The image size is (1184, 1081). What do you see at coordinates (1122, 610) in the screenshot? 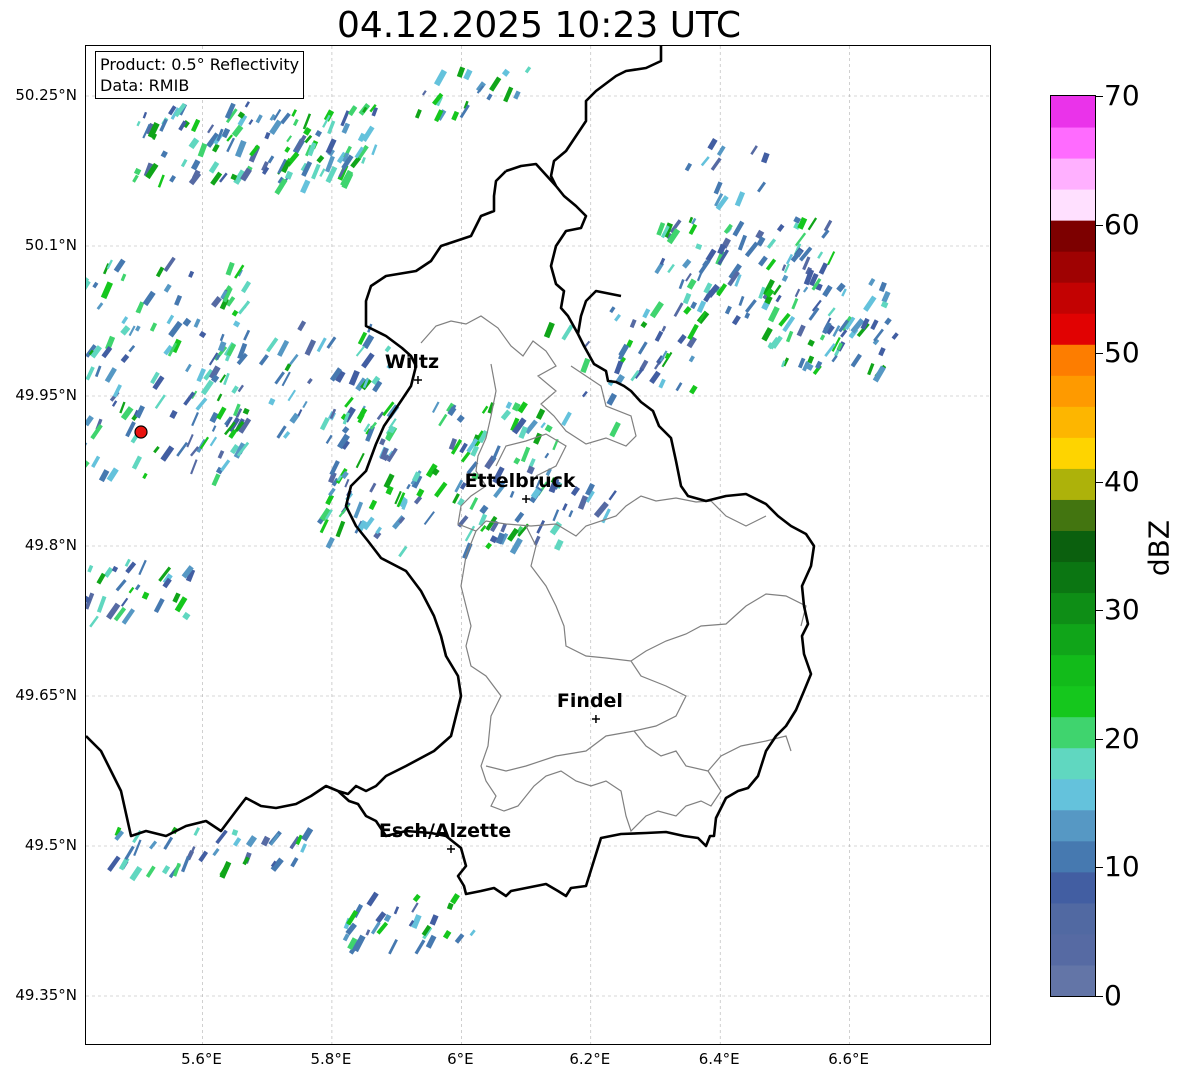
I see `colorbar-tick-label: 30` at bounding box center [1122, 610].